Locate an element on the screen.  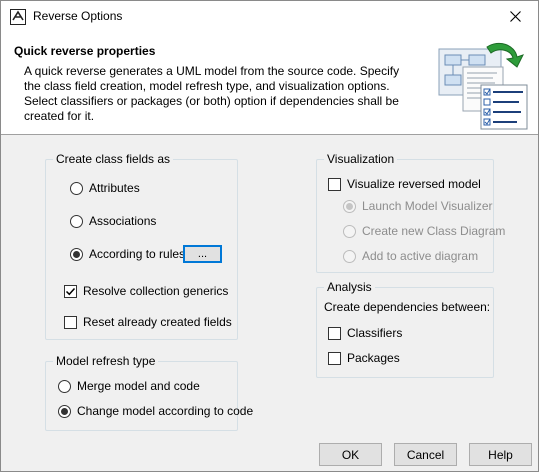
checkbox-classifiers: Classifiers is located at coordinates (365, 333).